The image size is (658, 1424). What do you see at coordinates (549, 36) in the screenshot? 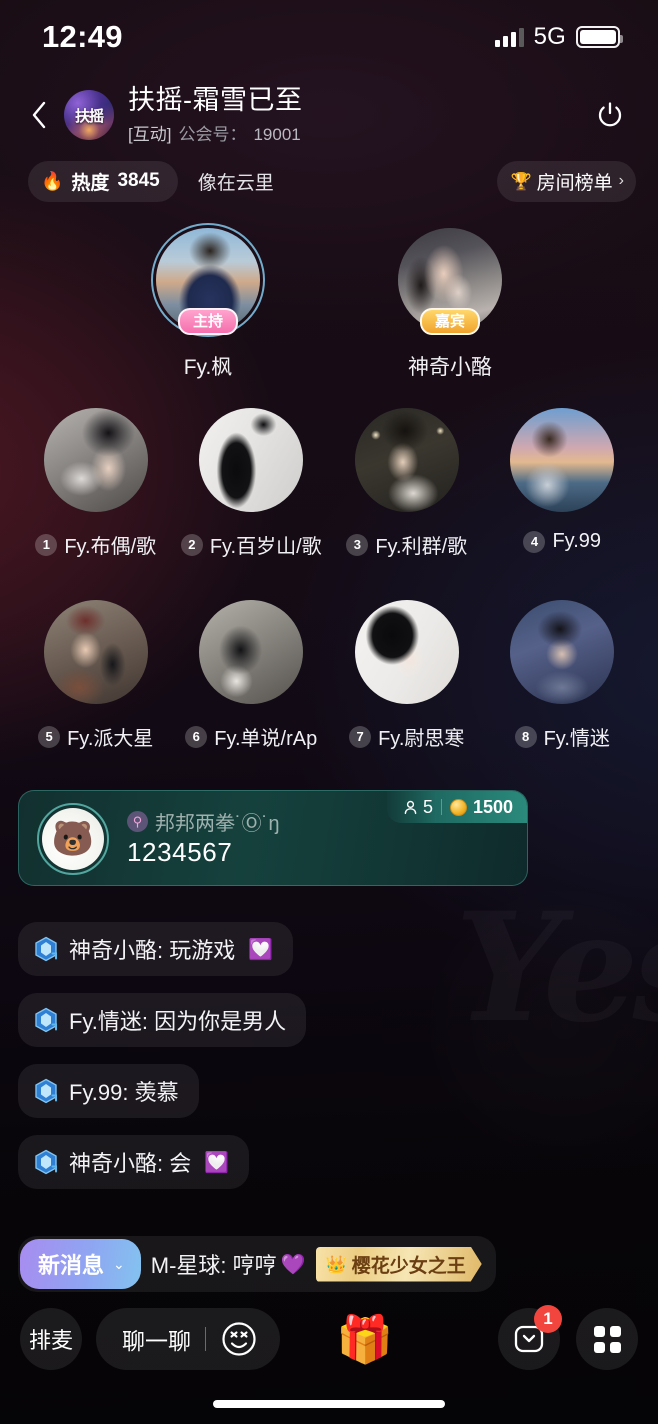
I see `network-type-label: 5G` at bounding box center [549, 36].